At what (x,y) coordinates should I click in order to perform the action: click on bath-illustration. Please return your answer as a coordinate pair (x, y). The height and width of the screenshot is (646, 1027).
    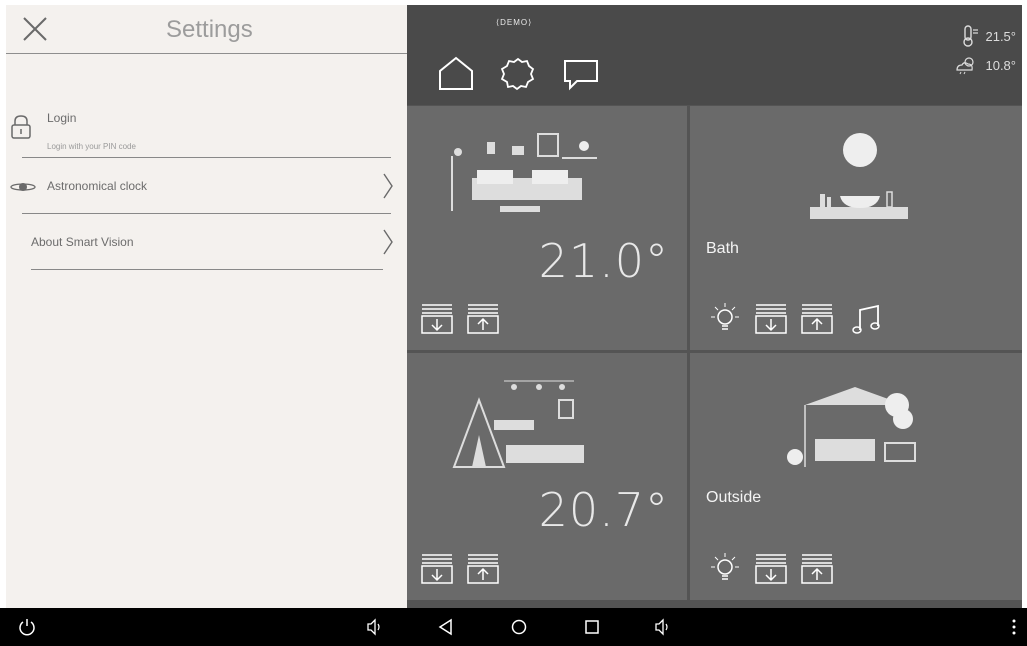
    Looking at the image, I should click on (859, 176).